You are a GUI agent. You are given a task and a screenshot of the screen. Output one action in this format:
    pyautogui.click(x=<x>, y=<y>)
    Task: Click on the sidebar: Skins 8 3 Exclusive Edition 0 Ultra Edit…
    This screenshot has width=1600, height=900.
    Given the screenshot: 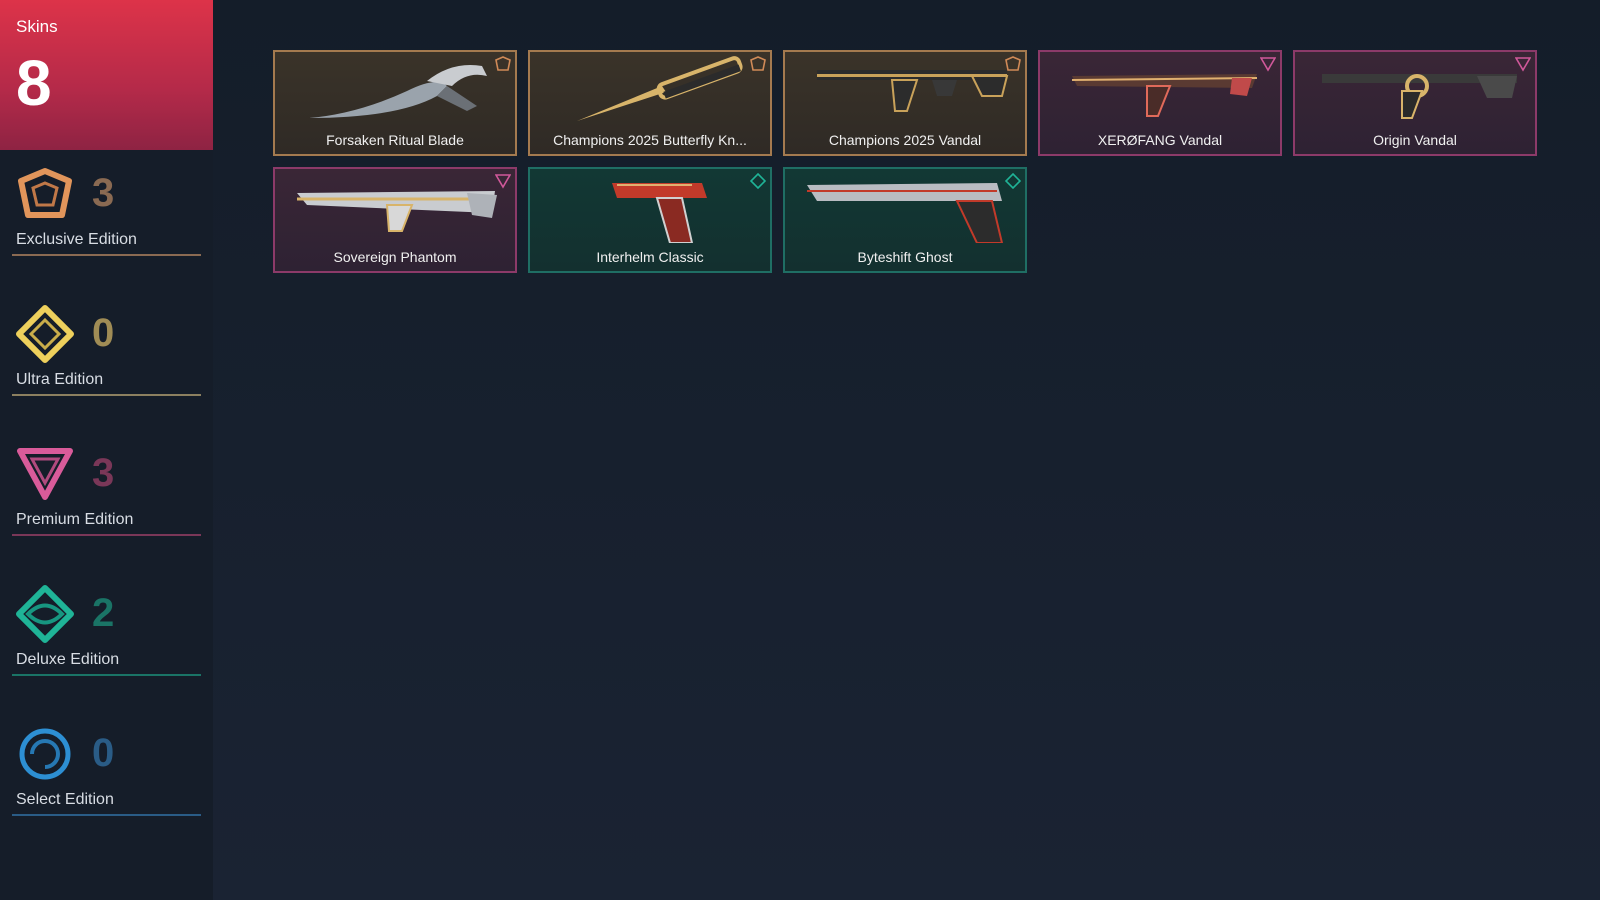 What is the action you would take?
    pyautogui.click(x=106, y=450)
    